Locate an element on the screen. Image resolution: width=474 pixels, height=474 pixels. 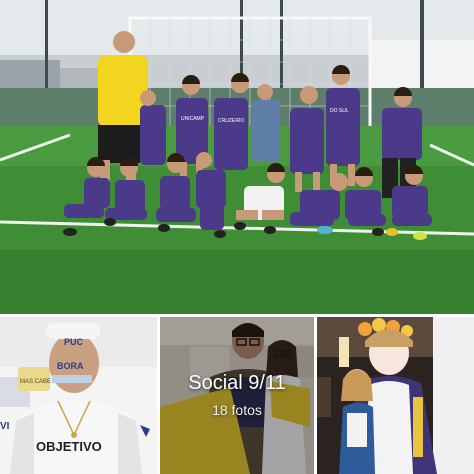
student-photo-image: MAS CABE PUC BORA OBJETIVO VI is located at coordinates (78, 395).